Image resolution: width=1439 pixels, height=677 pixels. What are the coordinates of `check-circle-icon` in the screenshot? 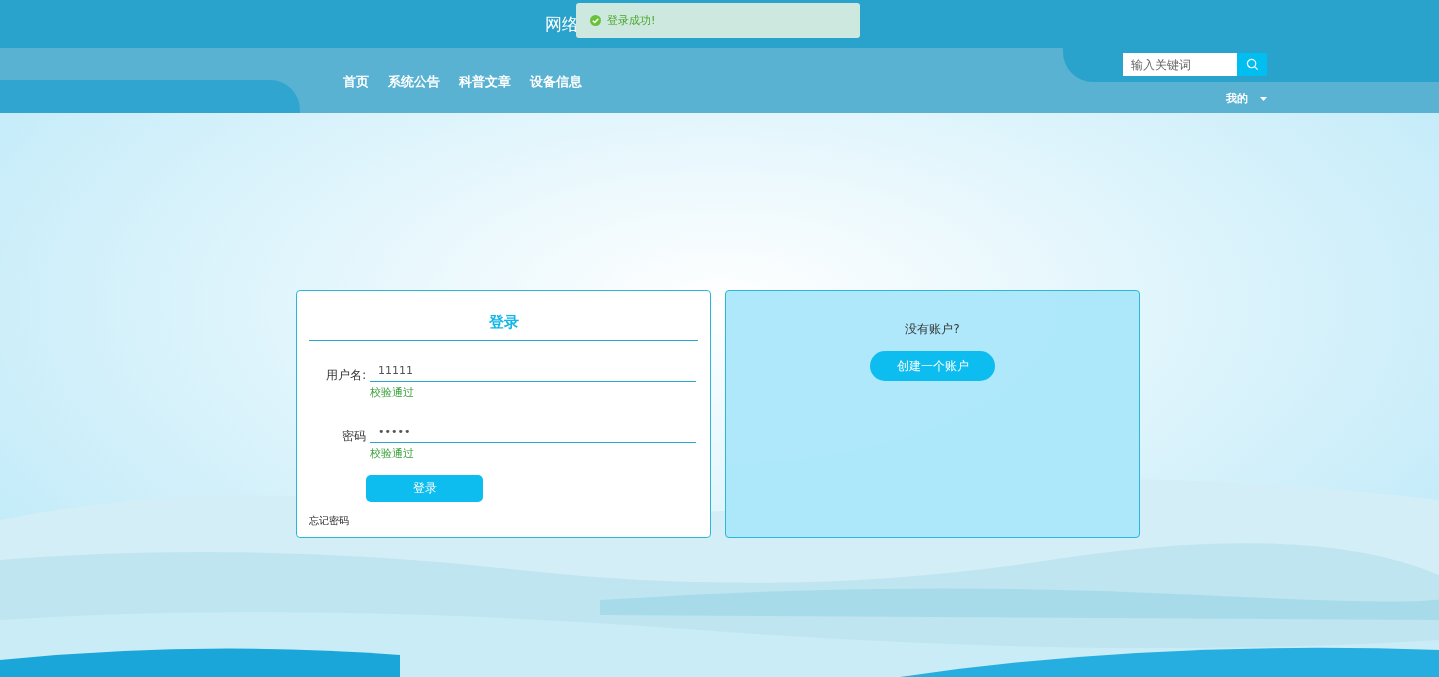 It's located at (595, 20).